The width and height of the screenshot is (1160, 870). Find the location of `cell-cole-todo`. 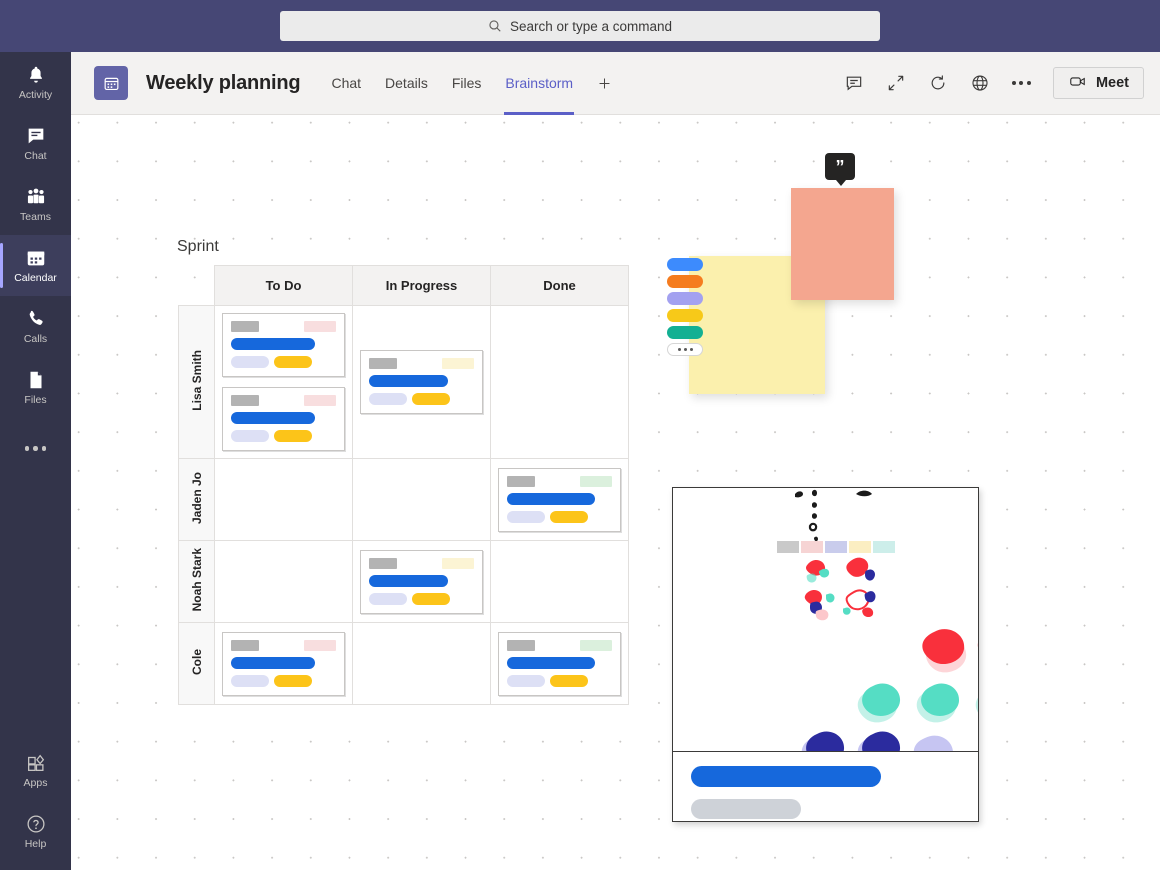

cell-cole-todo is located at coordinates (283, 663).